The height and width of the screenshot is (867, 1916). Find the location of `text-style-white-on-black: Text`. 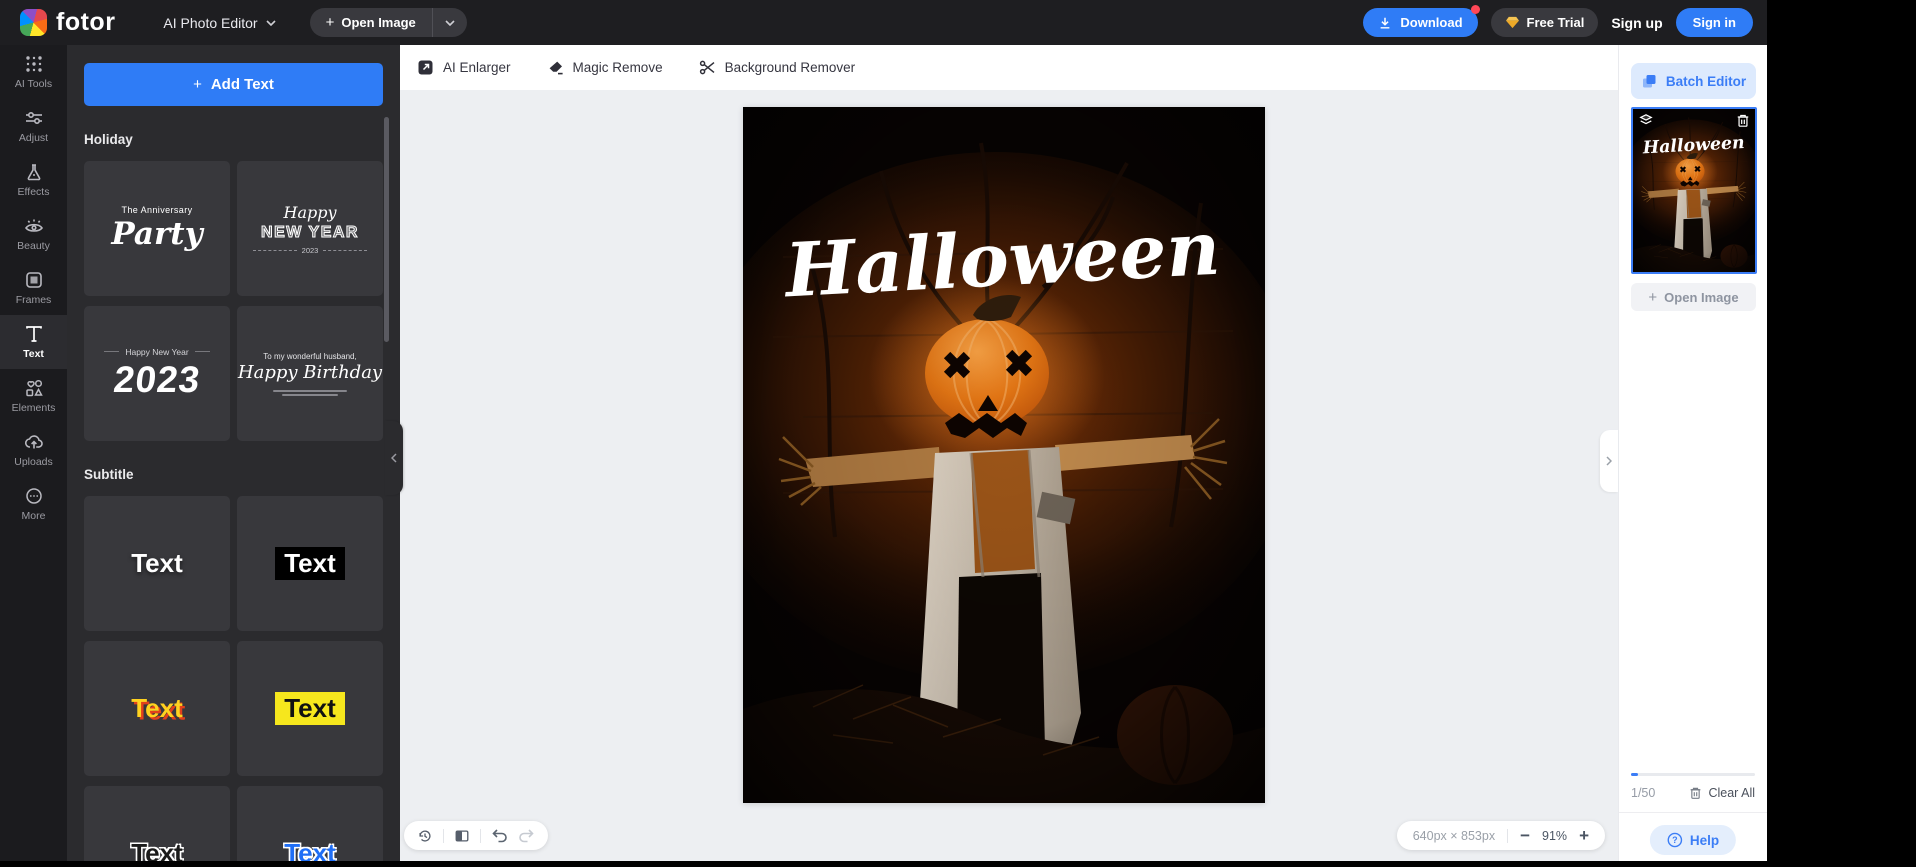

text-style-white-on-black: Text is located at coordinates (310, 563).